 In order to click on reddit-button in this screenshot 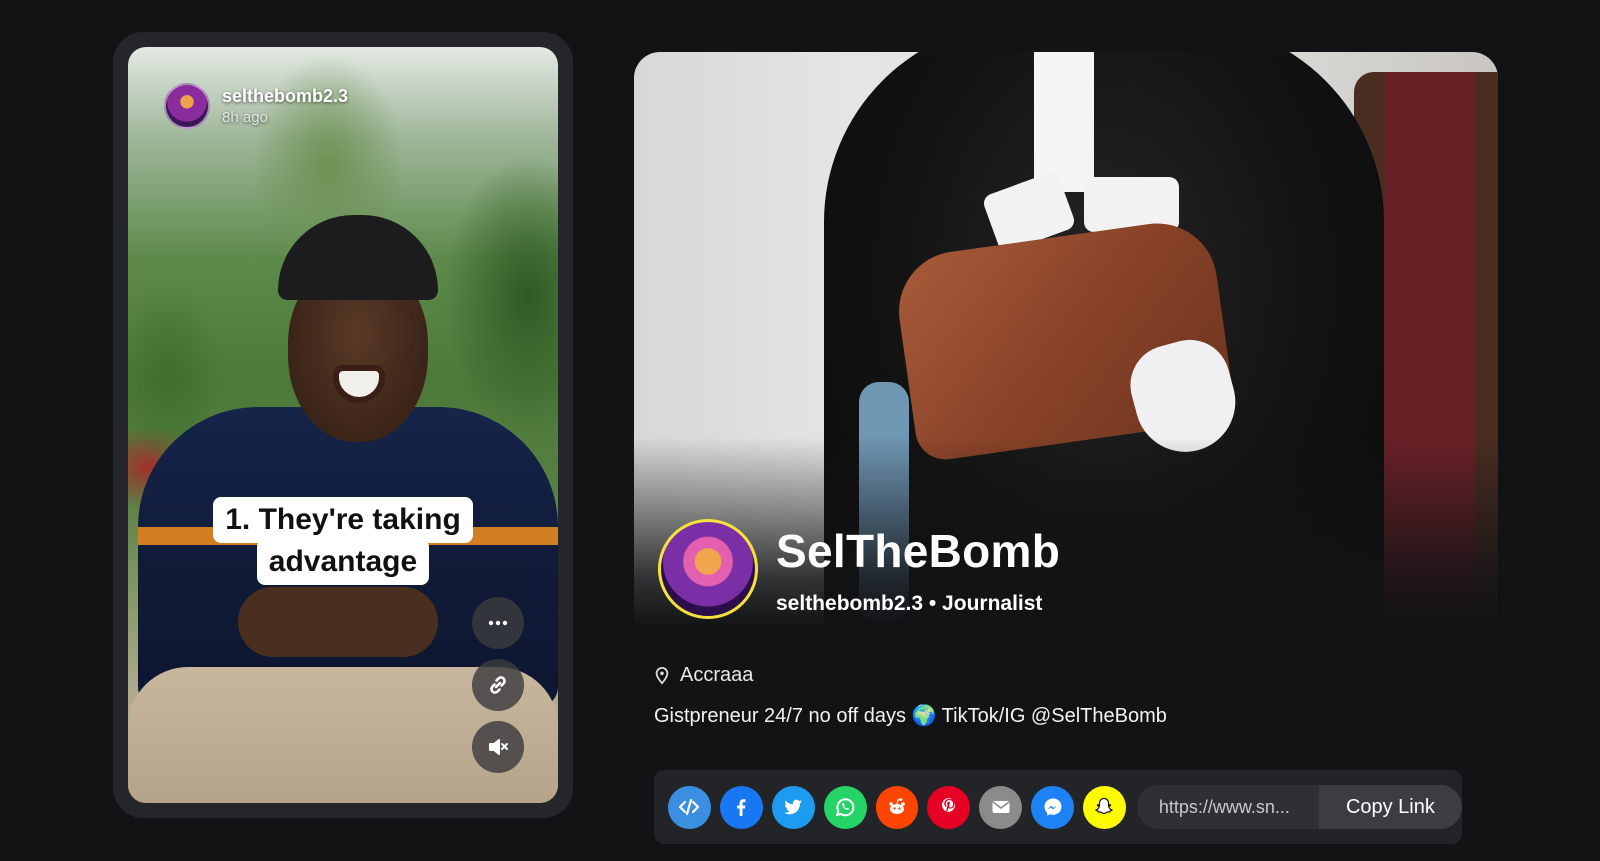, I will do `click(897, 807)`.